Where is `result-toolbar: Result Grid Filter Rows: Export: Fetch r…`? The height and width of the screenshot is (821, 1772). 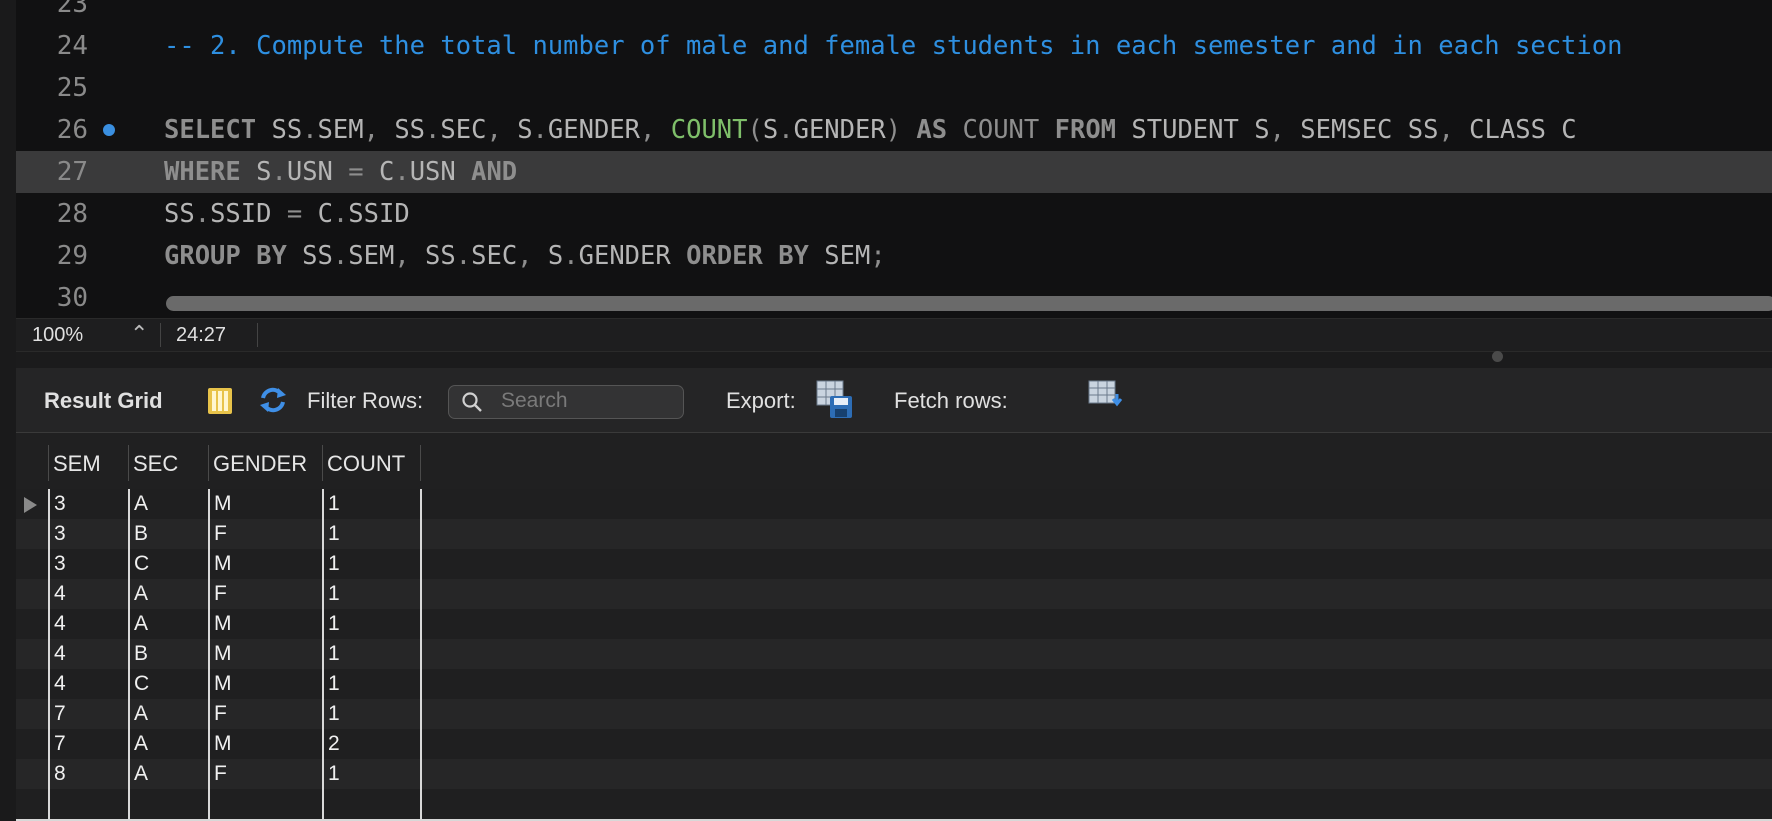 result-toolbar: Result Grid Filter Rows: Export: Fetch r… is located at coordinates (886, 400).